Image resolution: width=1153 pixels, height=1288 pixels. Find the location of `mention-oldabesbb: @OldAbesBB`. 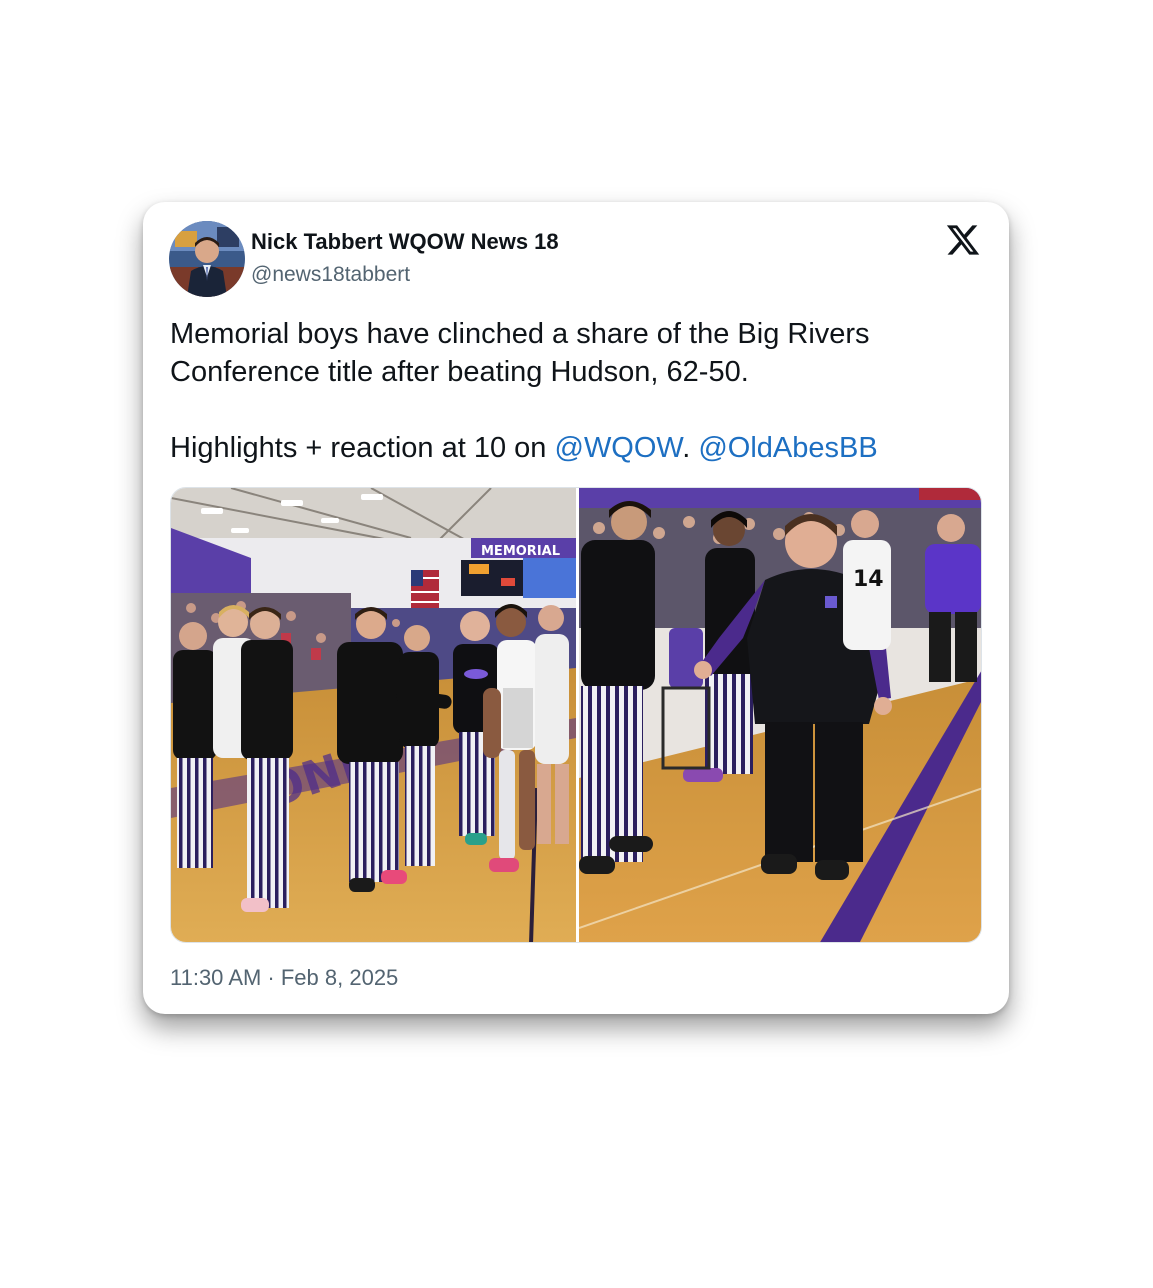

mention-oldabesbb: @OldAbesBB is located at coordinates (787, 448).